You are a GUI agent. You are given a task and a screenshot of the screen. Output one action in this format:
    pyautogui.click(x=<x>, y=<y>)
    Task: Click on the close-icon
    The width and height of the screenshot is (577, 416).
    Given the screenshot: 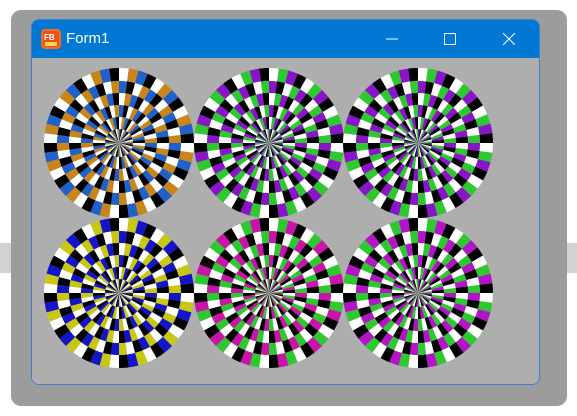 What is the action you would take?
    pyautogui.click(x=509, y=39)
    